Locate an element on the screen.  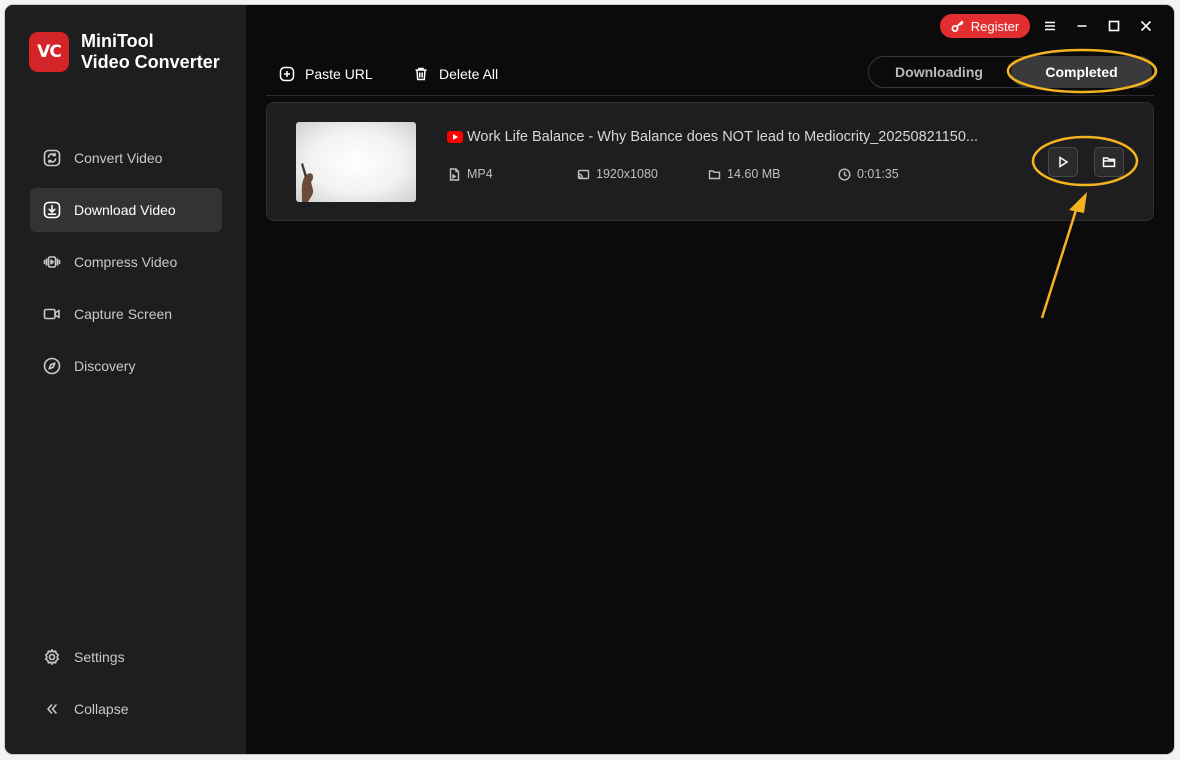
sidebar-item-label: Compress Video is located at coordinates (126, 262).